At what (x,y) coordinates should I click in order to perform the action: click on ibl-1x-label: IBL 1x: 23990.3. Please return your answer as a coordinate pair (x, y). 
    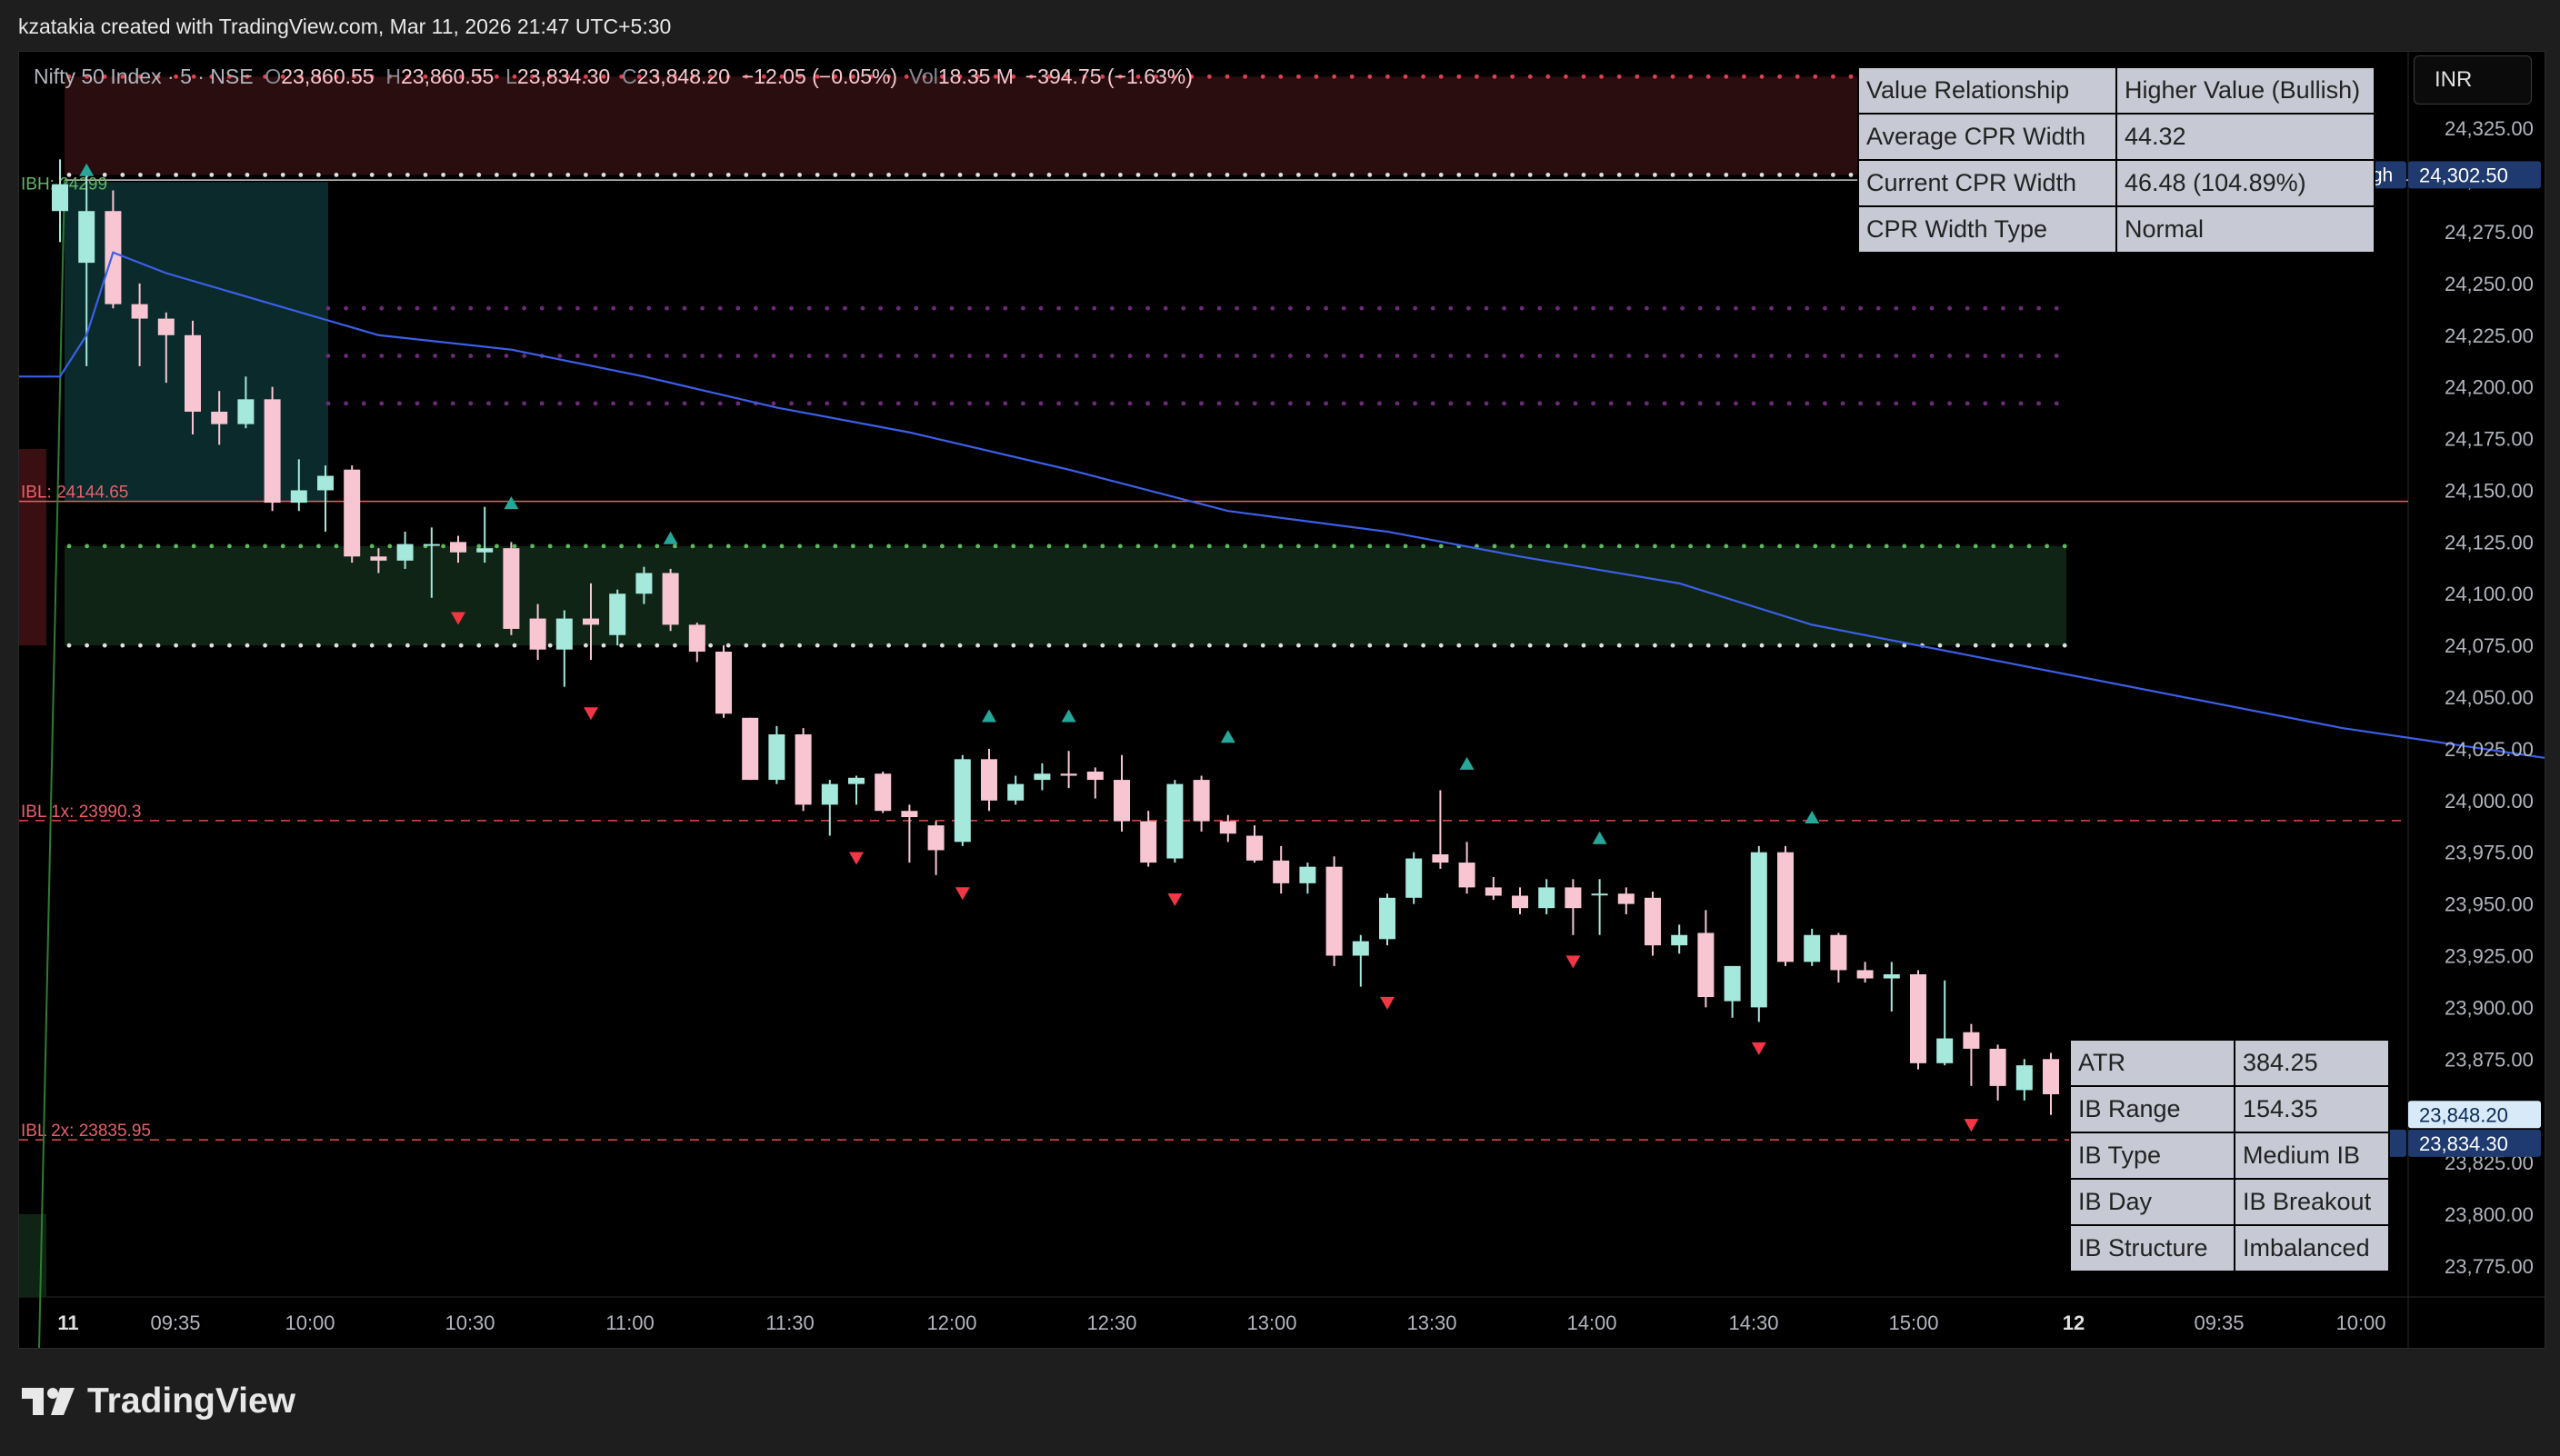
    Looking at the image, I should click on (81, 812).